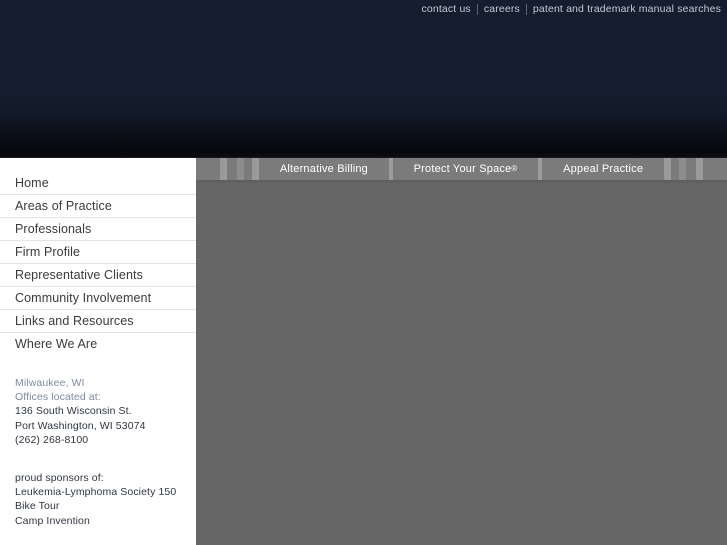 The width and height of the screenshot is (727, 545). I want to click on tab-alternative-billing: Alternative Billing, so click(324, 169).